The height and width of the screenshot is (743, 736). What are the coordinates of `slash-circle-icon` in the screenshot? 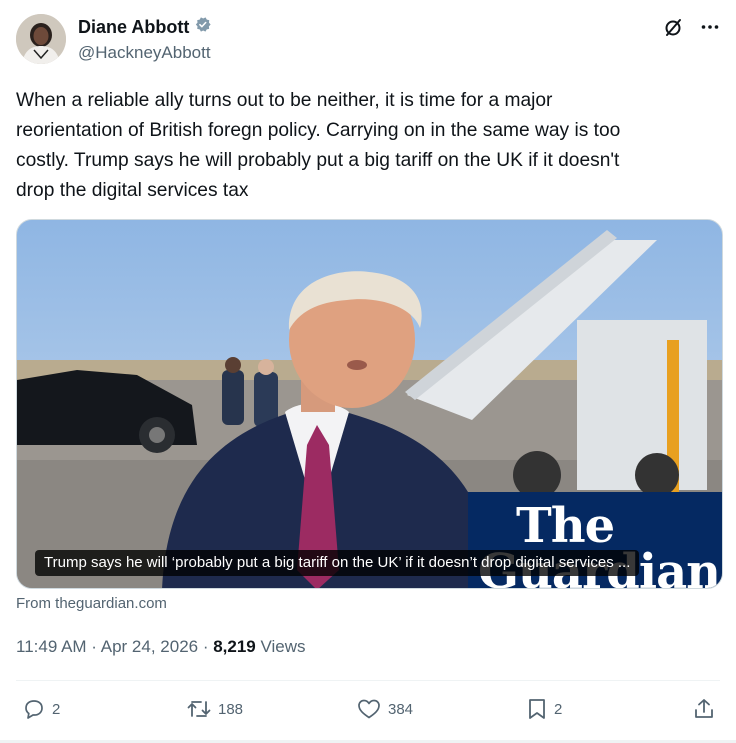 It's located at (673, 27).